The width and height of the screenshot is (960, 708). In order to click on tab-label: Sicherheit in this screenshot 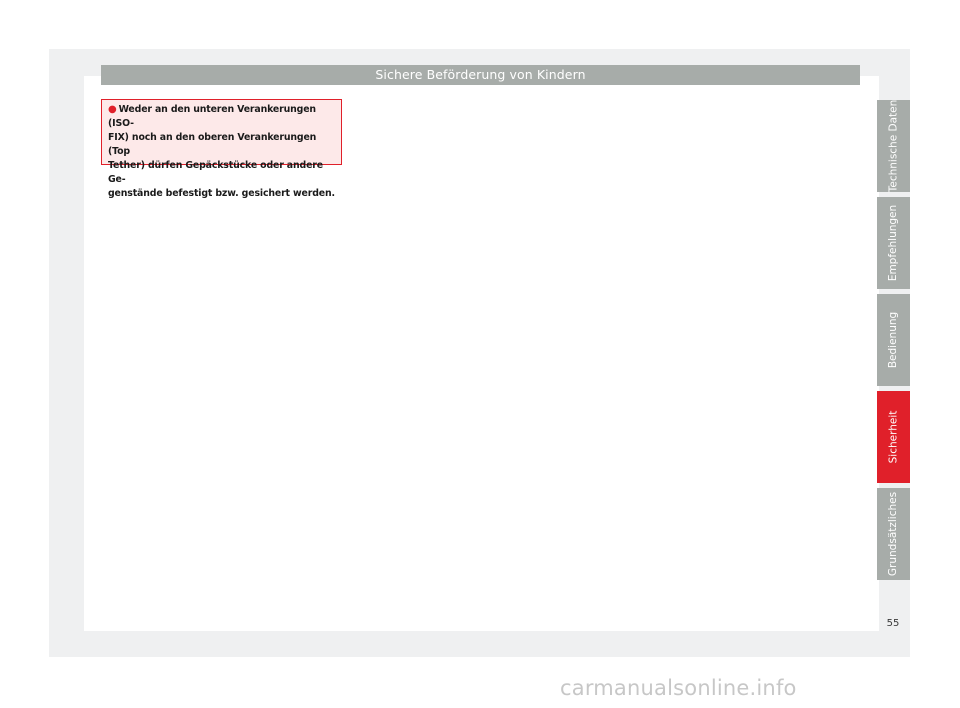, I will do `click(893, 437)`.